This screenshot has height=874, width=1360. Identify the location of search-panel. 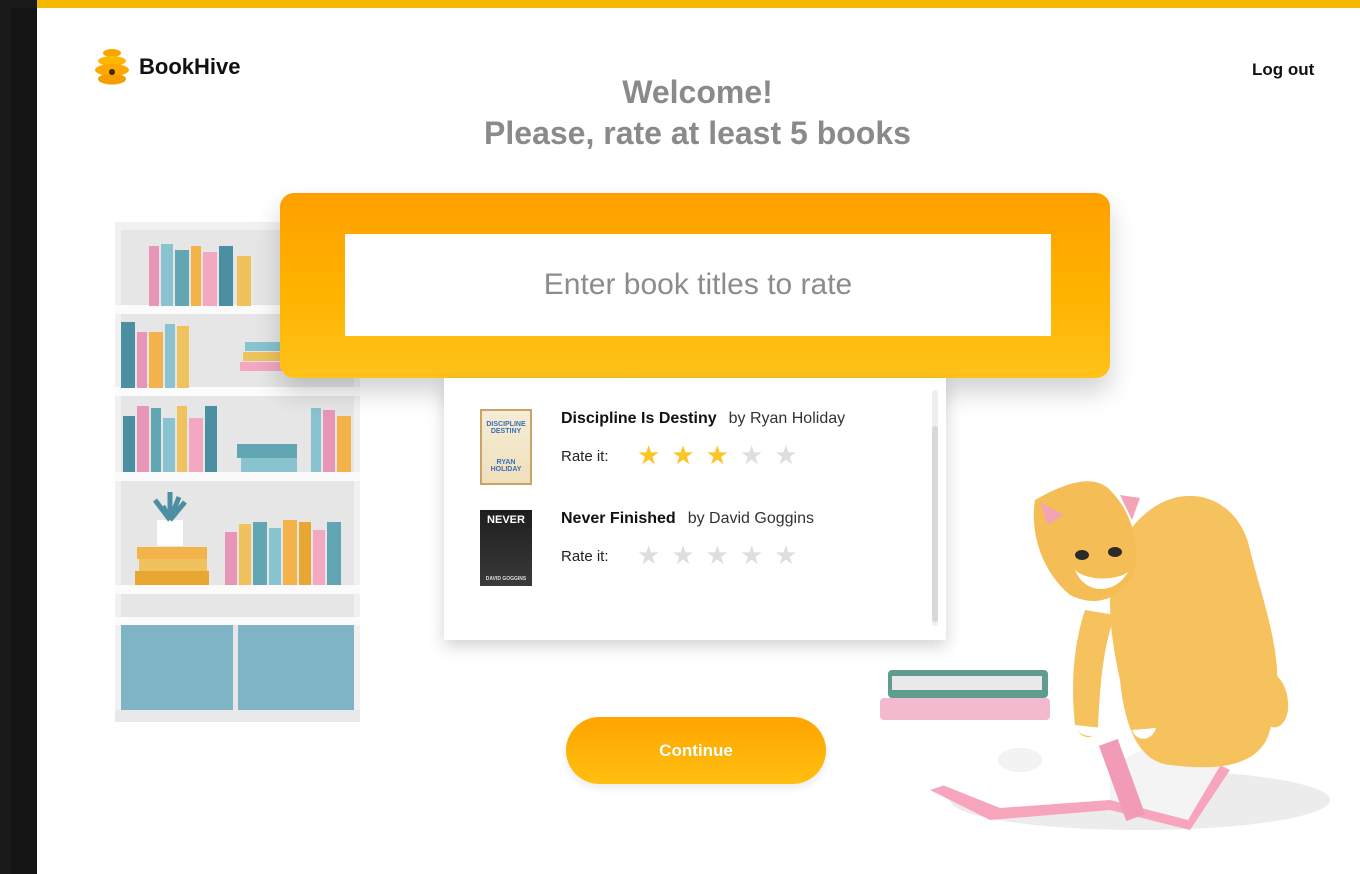
(695, 285).